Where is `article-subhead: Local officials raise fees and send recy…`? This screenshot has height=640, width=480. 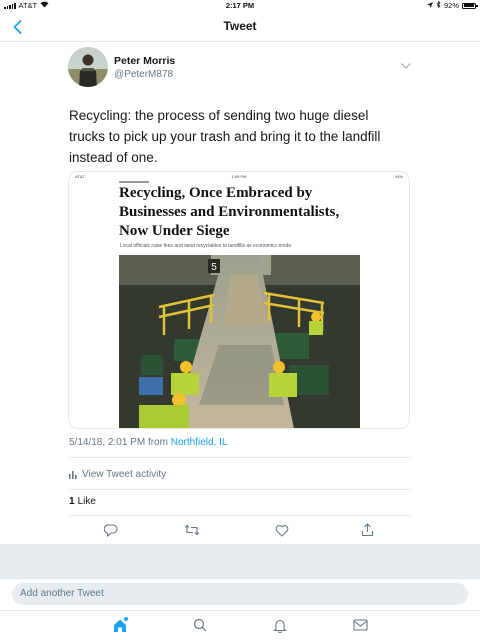 article-subhead: Local officials raise fees and send recy… is located at coordinates (206, 246).